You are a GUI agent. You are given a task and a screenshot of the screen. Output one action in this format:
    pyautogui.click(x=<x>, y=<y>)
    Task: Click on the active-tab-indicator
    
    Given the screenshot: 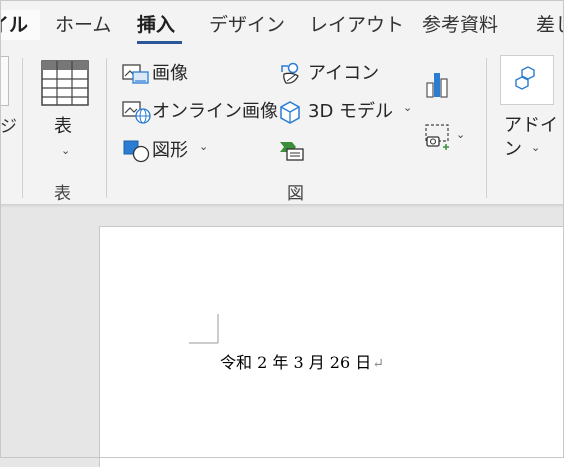 What is the action you would take?
    pyautogui.click(x=159, y=42)
    